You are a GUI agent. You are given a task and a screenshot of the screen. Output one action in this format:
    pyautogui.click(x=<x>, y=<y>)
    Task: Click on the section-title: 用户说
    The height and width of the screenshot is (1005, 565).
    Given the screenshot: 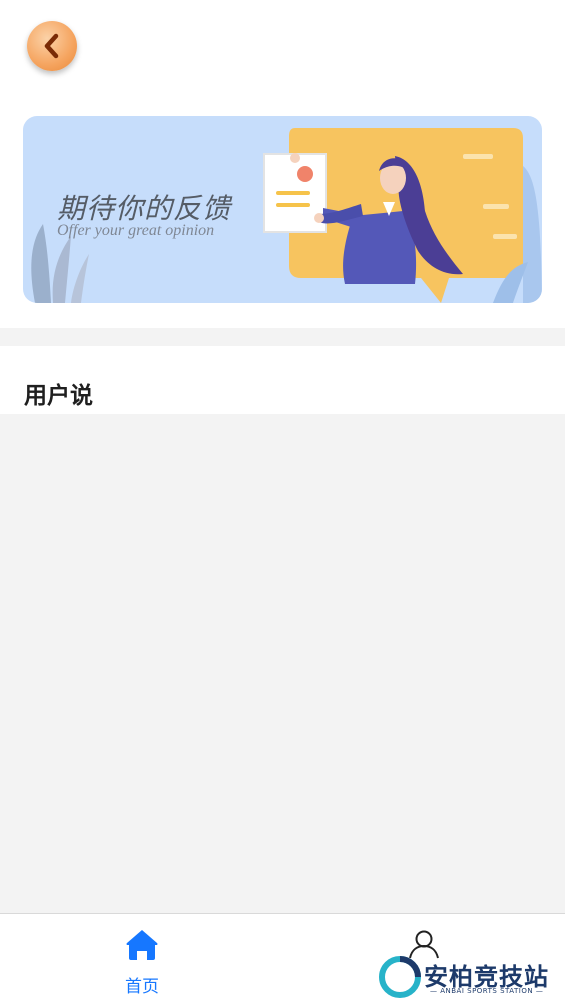 What is the action you would take?
    pyautogui.click(x=58, y=396)
    